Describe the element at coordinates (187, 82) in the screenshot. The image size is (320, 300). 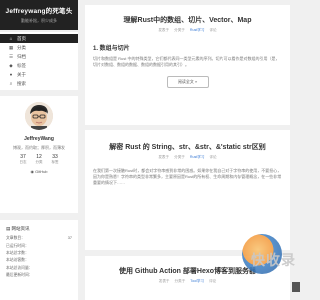
I see `read-more-button: 阅读全文 »` at that location.